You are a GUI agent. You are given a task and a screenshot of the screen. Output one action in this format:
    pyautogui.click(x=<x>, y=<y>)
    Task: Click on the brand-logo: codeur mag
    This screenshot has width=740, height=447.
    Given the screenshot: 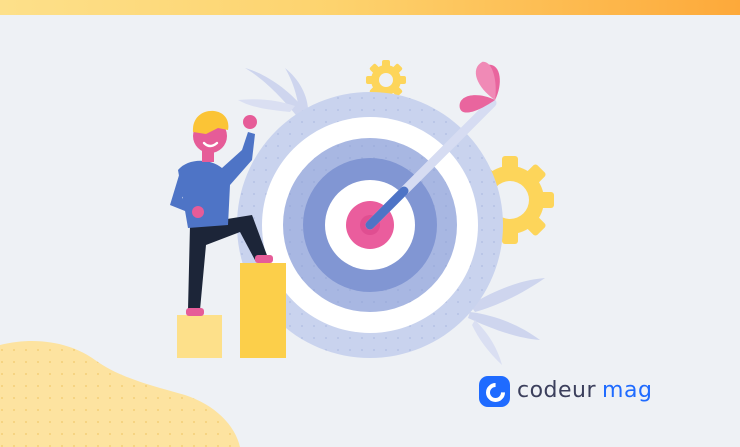 What is the action you would take?
    pyautogui.click(x=565, y=391)
    